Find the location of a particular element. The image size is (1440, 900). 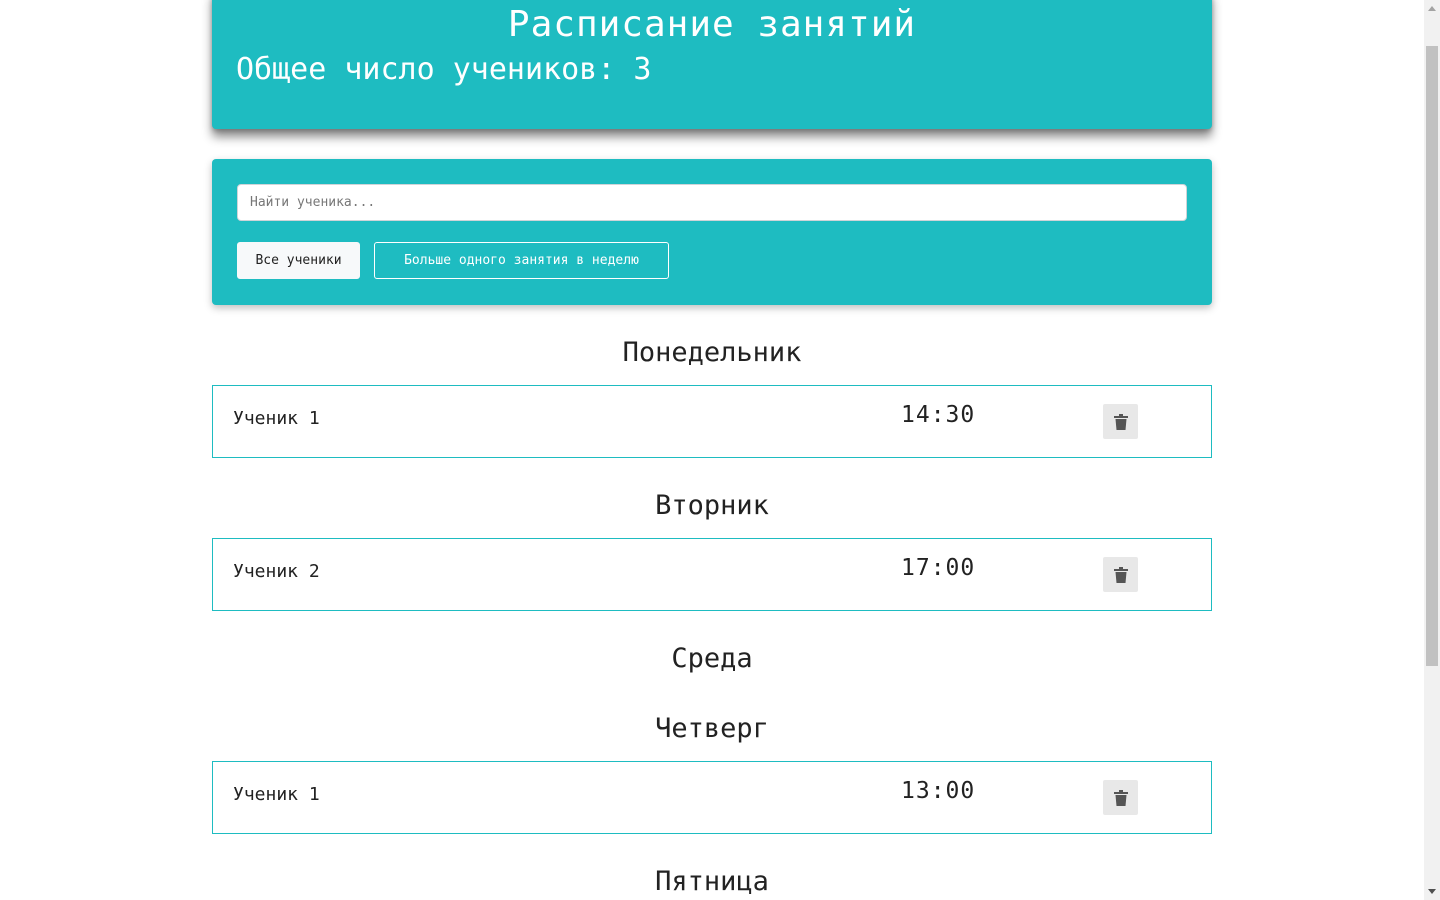

page-title: Расписание занятий is located at coordinates (712, 24).